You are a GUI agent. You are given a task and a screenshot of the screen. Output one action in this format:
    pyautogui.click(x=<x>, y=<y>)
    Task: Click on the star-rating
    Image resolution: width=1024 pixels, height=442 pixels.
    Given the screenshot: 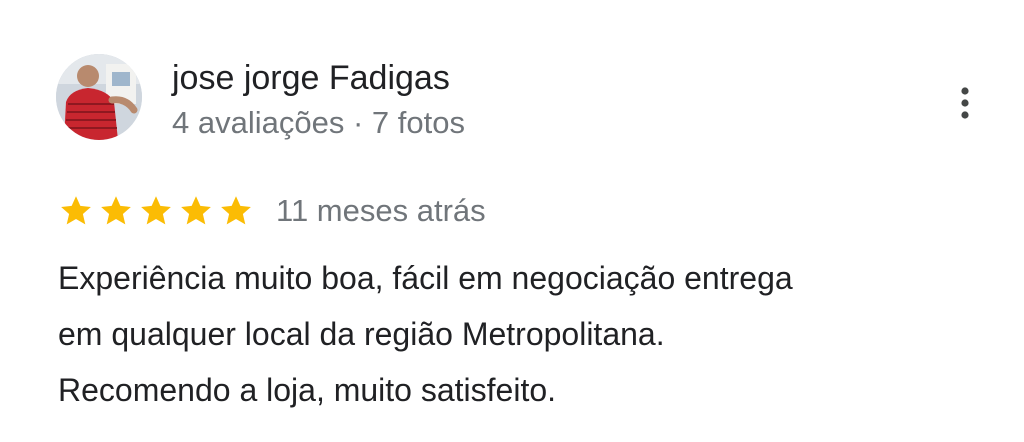 What is the action you would take?
    pyautogui.click(x=156, y=211)
    